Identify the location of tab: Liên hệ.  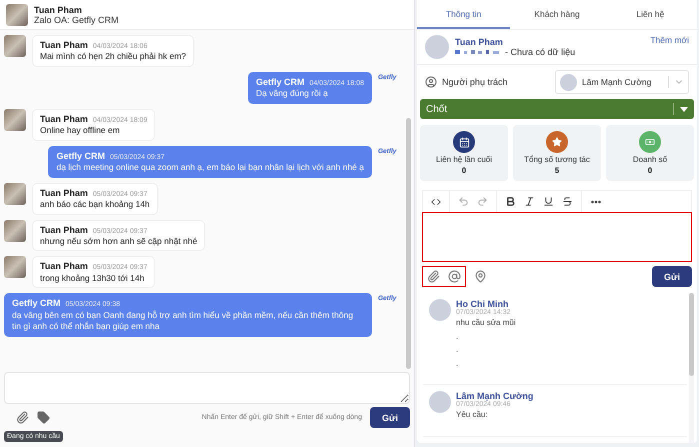
(650, 14).